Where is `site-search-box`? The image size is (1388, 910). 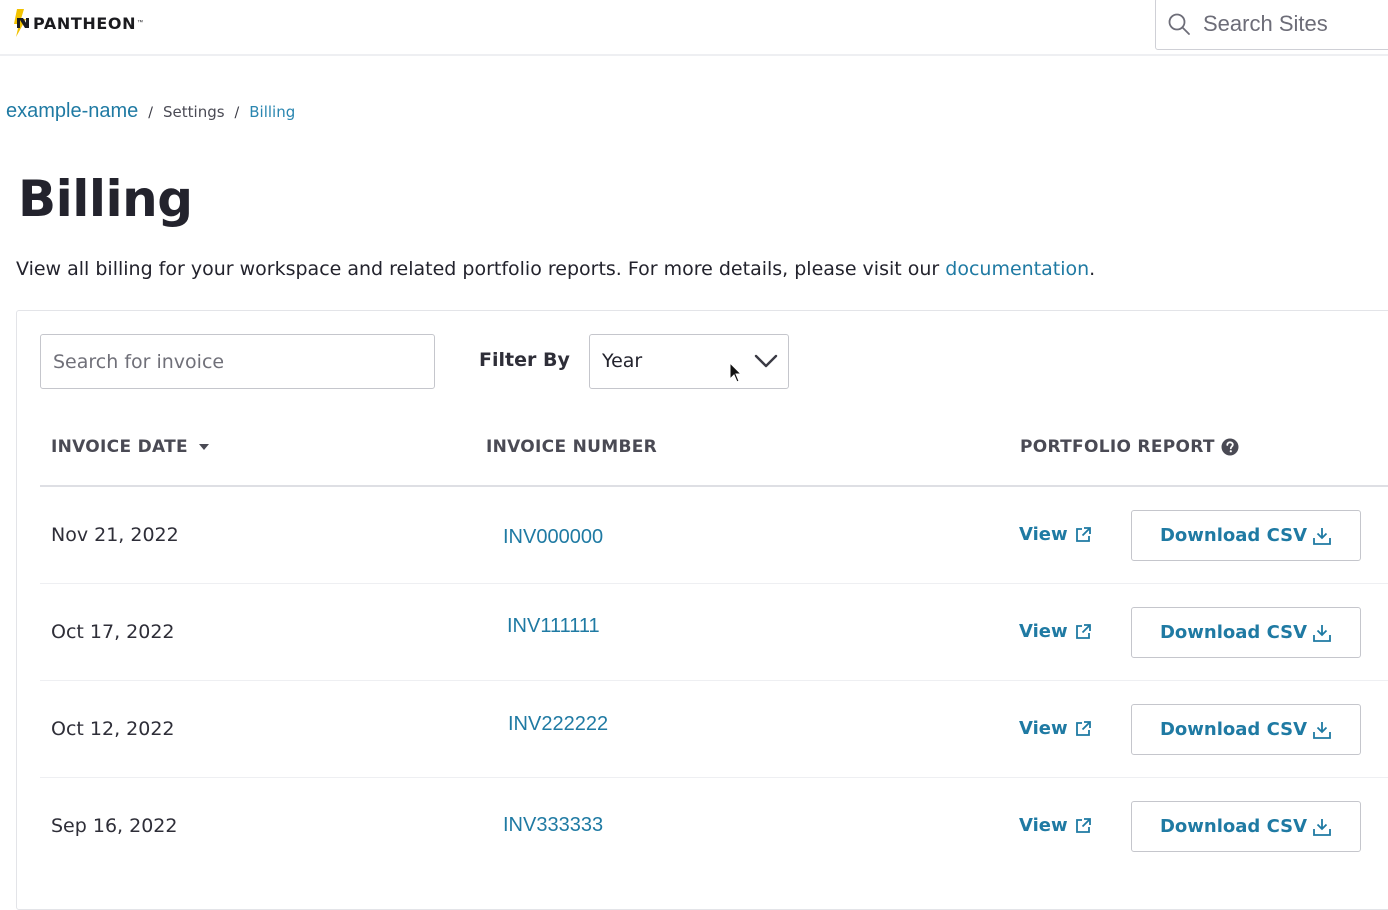 site-search-box is located at coordinates (1271, 25).